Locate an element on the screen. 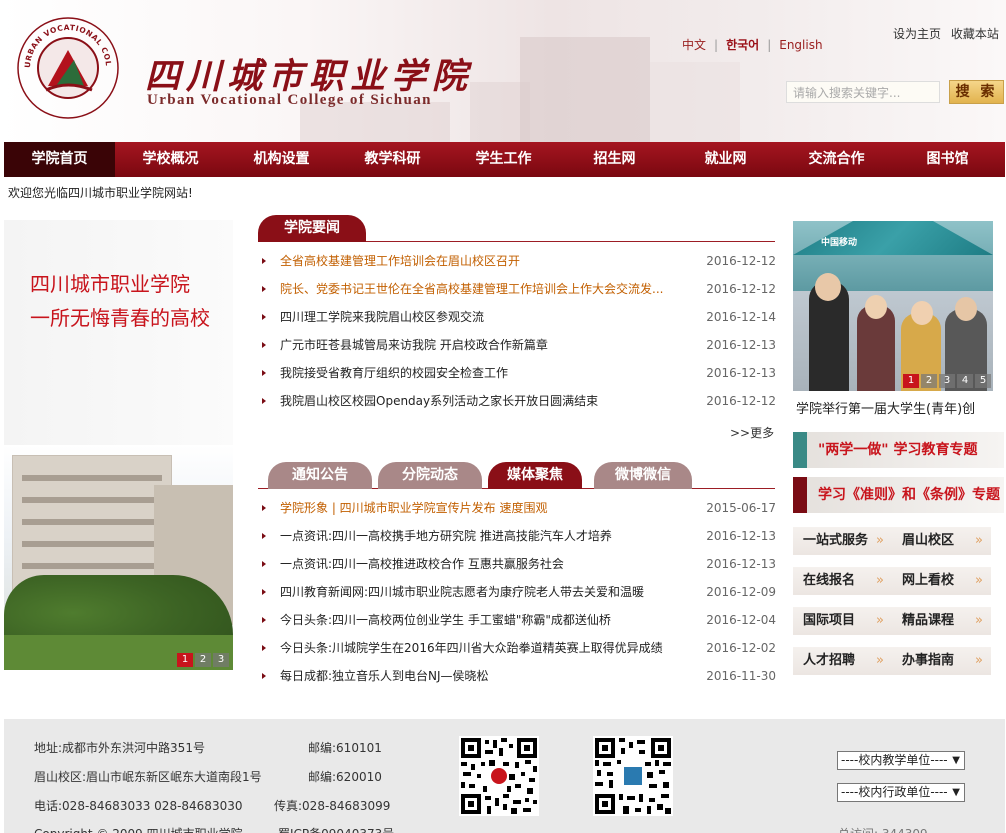  news-item: 广元市旺苍县城管局来访我院 开启校政合作新篇章 2016-12-13 is located at coordinates (519, 345).